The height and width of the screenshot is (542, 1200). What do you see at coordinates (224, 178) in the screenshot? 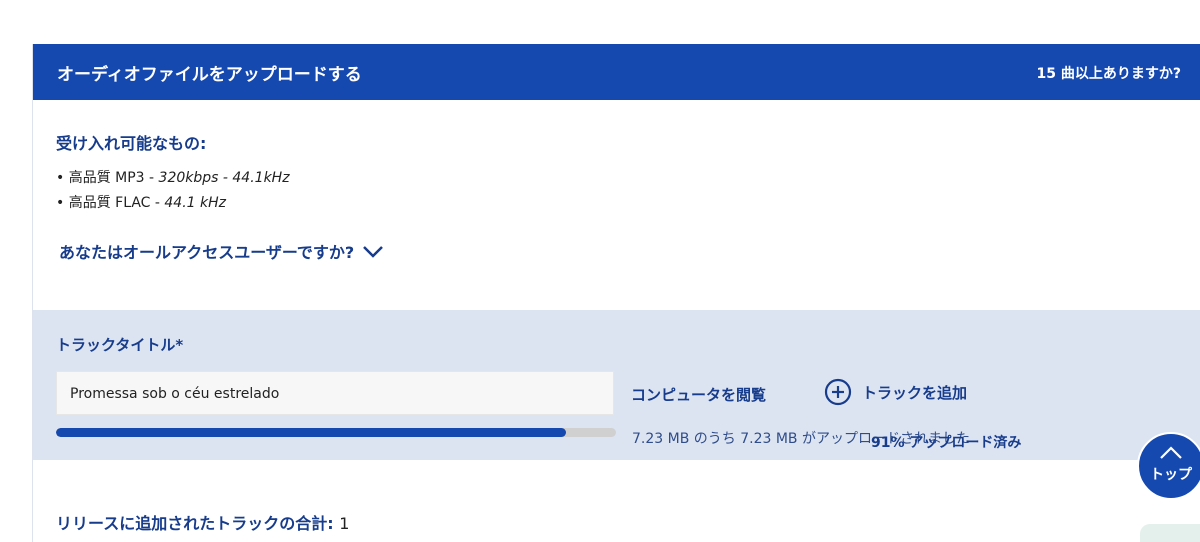
I see `format-mp3-detail: 320kbps - 44.1kHz` at bounding box center [224, 178].